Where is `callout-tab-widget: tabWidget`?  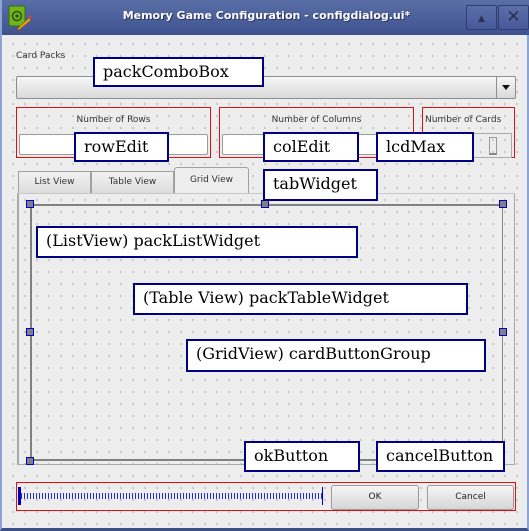
callout-tab-widget: tabWidget is located at coordinates (320, 185).